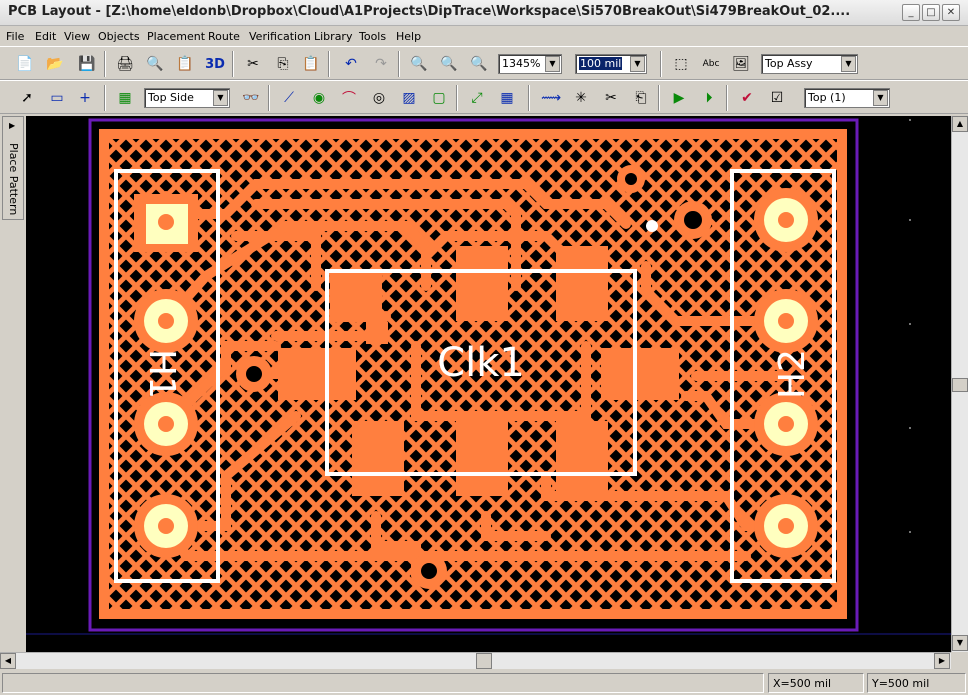 This screenshot has height=695, width=968. Describe the element at coordinates (747, 98) in the screenshot. I see `drc-check-icon: ✔` at that location.